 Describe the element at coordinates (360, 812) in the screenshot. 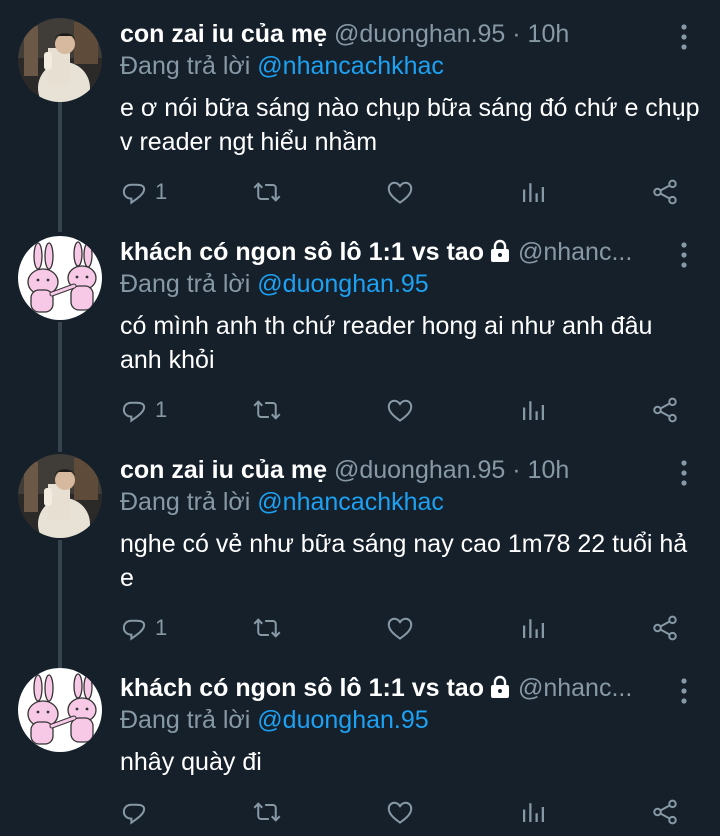

I see `action-bar` at that location.